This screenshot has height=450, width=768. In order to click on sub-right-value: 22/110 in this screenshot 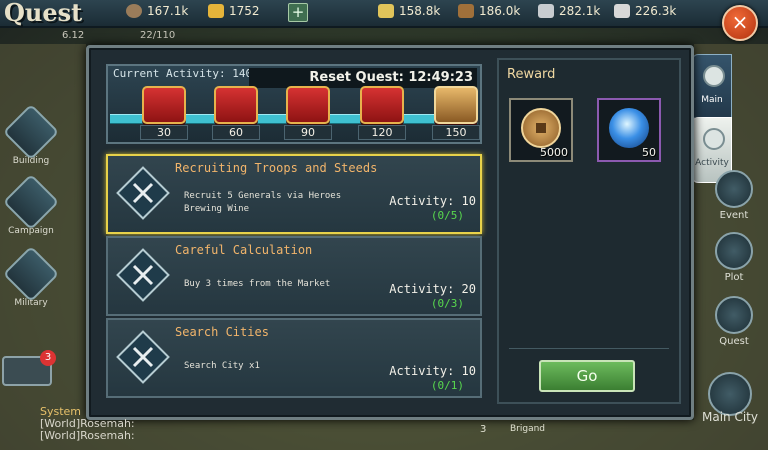, I will do `click(158, 35)`.